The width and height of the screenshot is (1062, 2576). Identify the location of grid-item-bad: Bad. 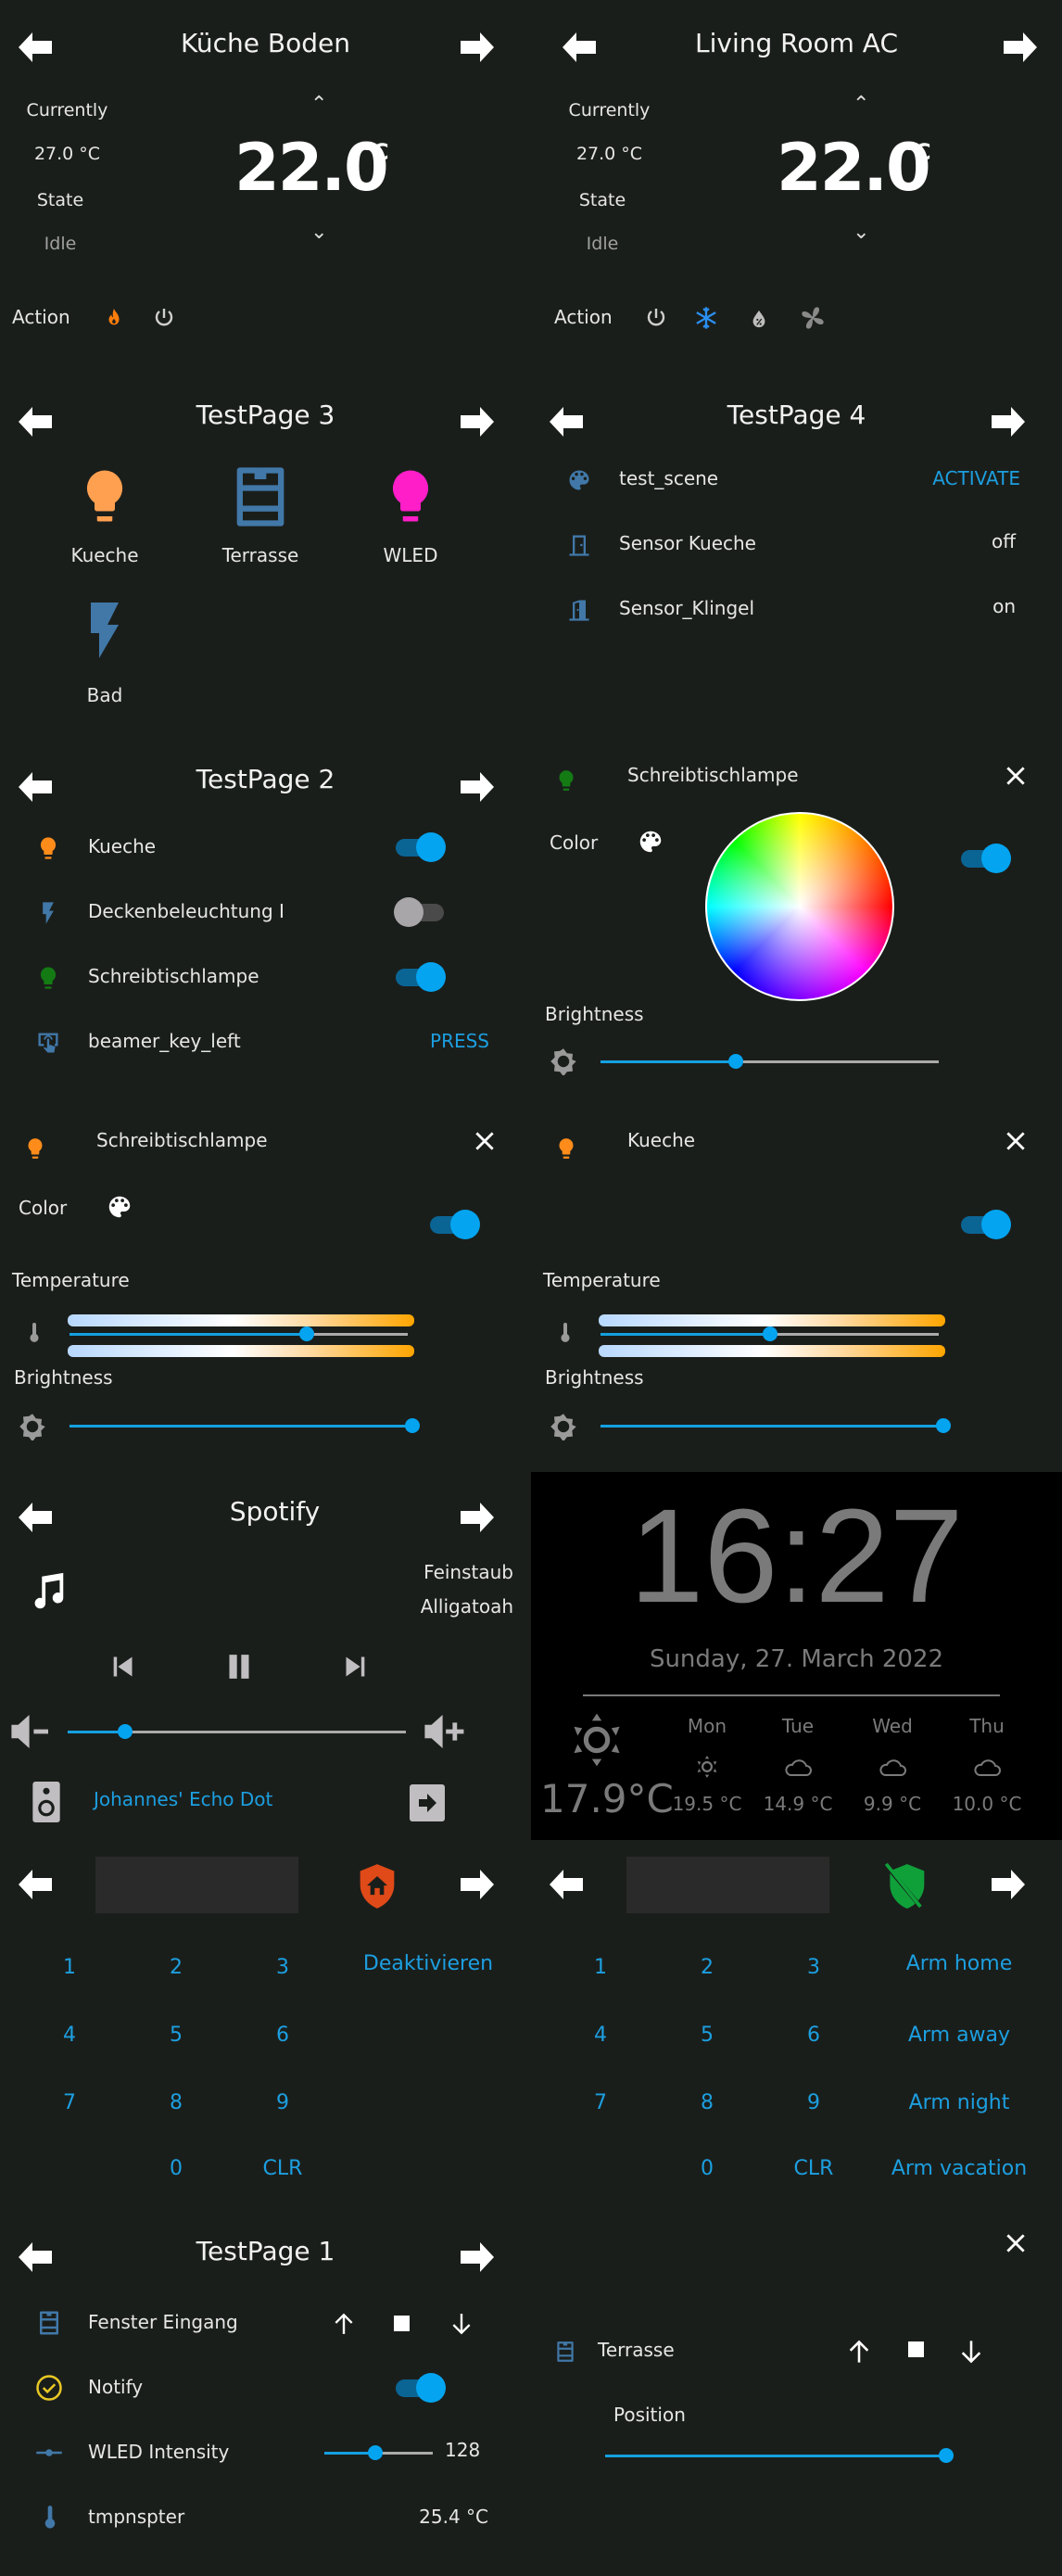
(104, 658).